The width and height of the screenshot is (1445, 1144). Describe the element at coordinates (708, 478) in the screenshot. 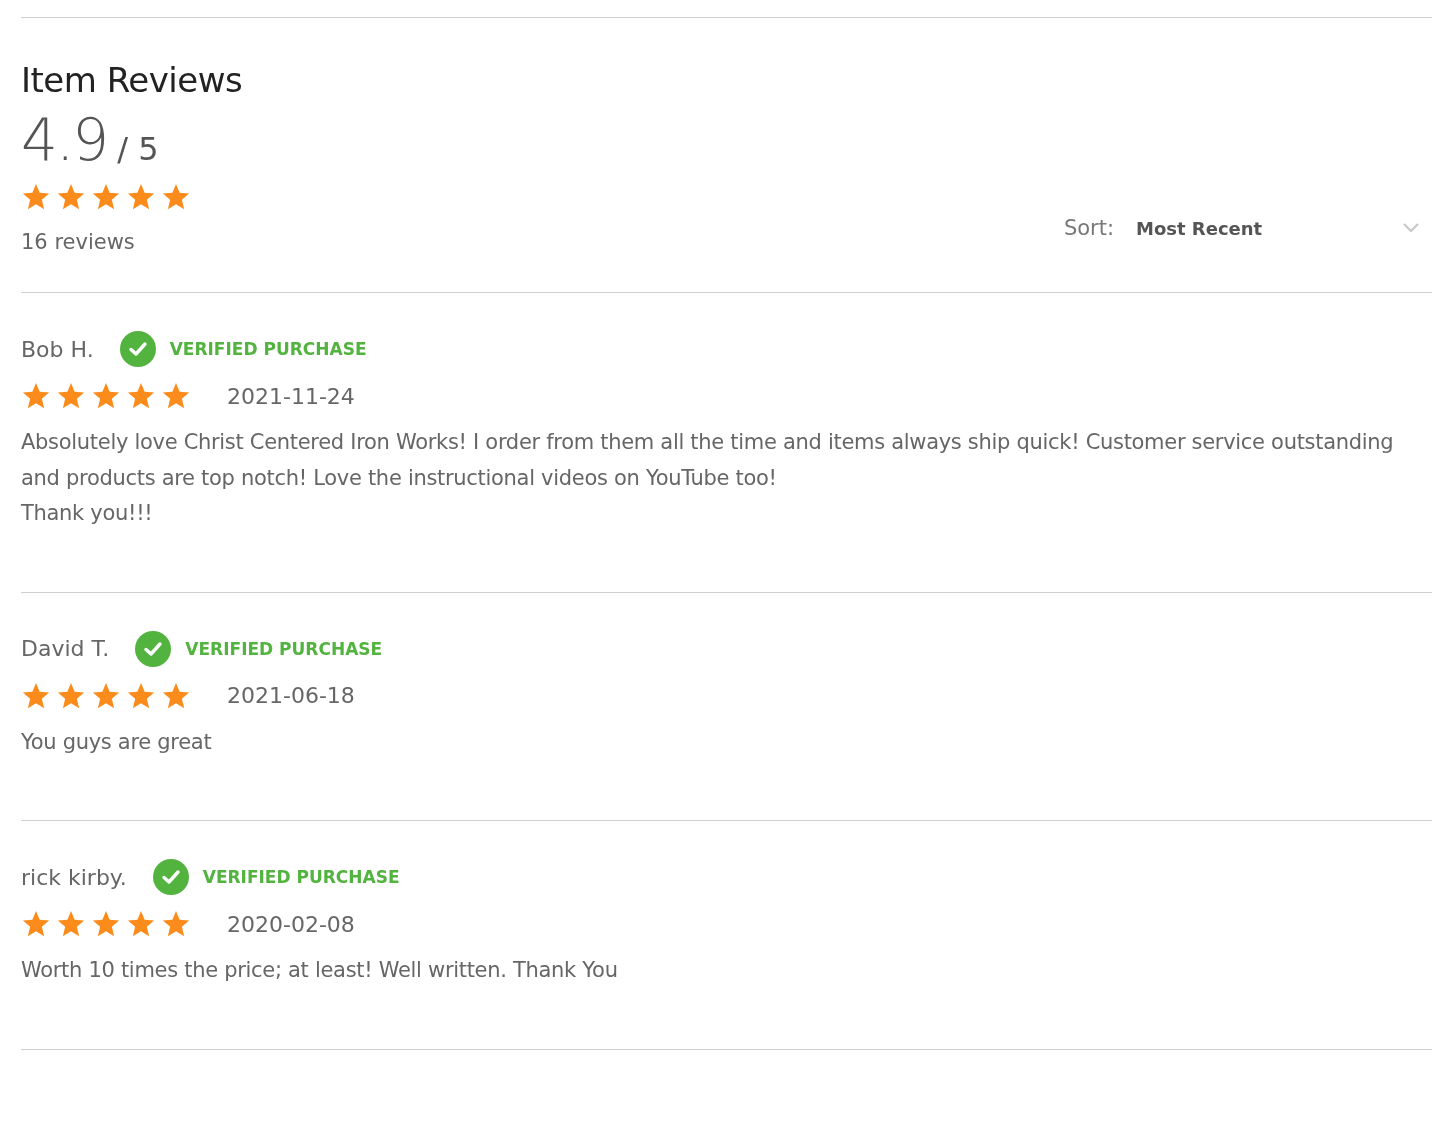

I see `review-text: Absolutely love Christ Centered Iron Works! I order from them all the time and items always ship quick! Customer service outstanding and products are top notch! Love the instructional videos on YouTube too! Thank you!!!` at that location.